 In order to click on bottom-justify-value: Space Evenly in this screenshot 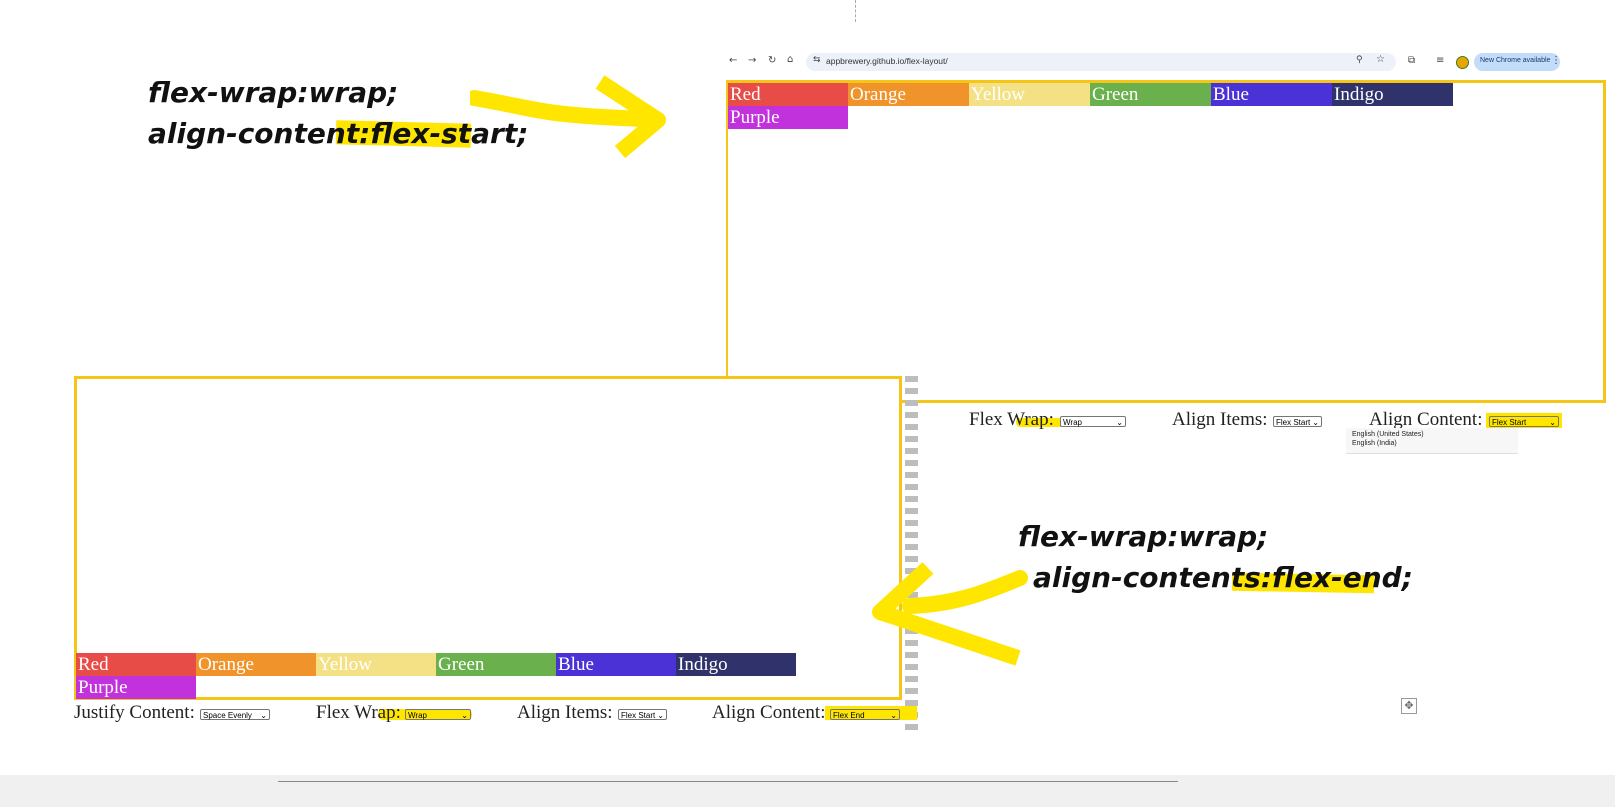, I will do `click(227, 715)`.